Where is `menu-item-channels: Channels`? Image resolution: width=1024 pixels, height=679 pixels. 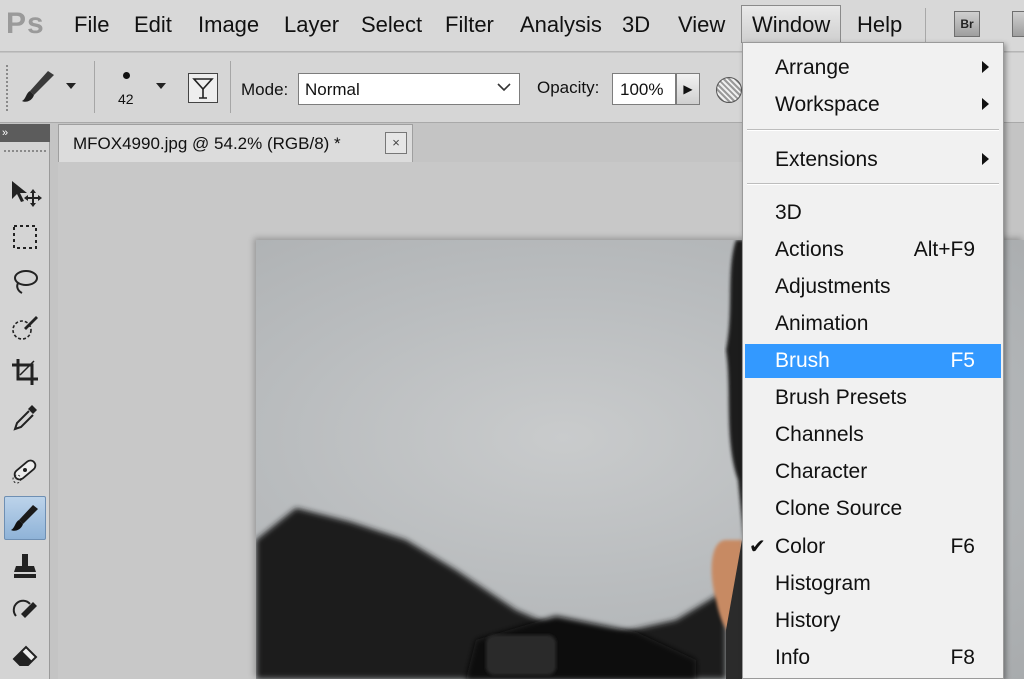 menu-item-channels: Channels is located at coordinates (873, 435).